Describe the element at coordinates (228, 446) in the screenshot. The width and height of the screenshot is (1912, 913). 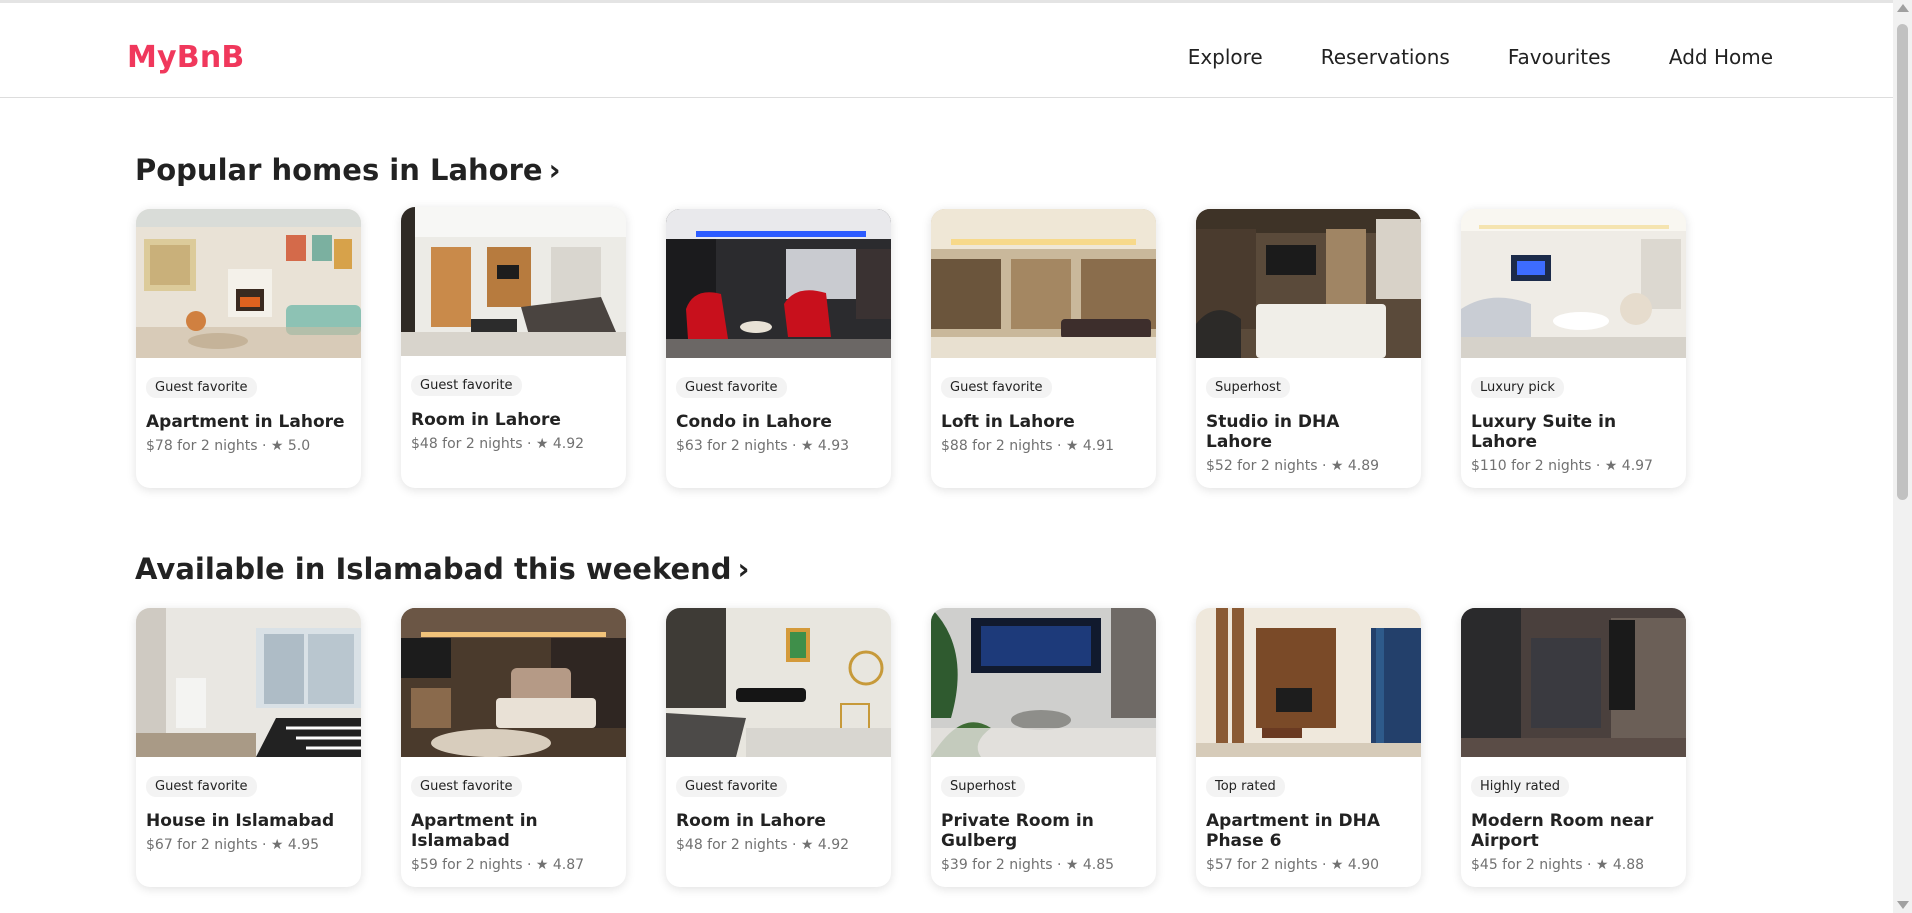
I see `card-price-rating: $78 for 2 nights · ★ 5.0` at that location.